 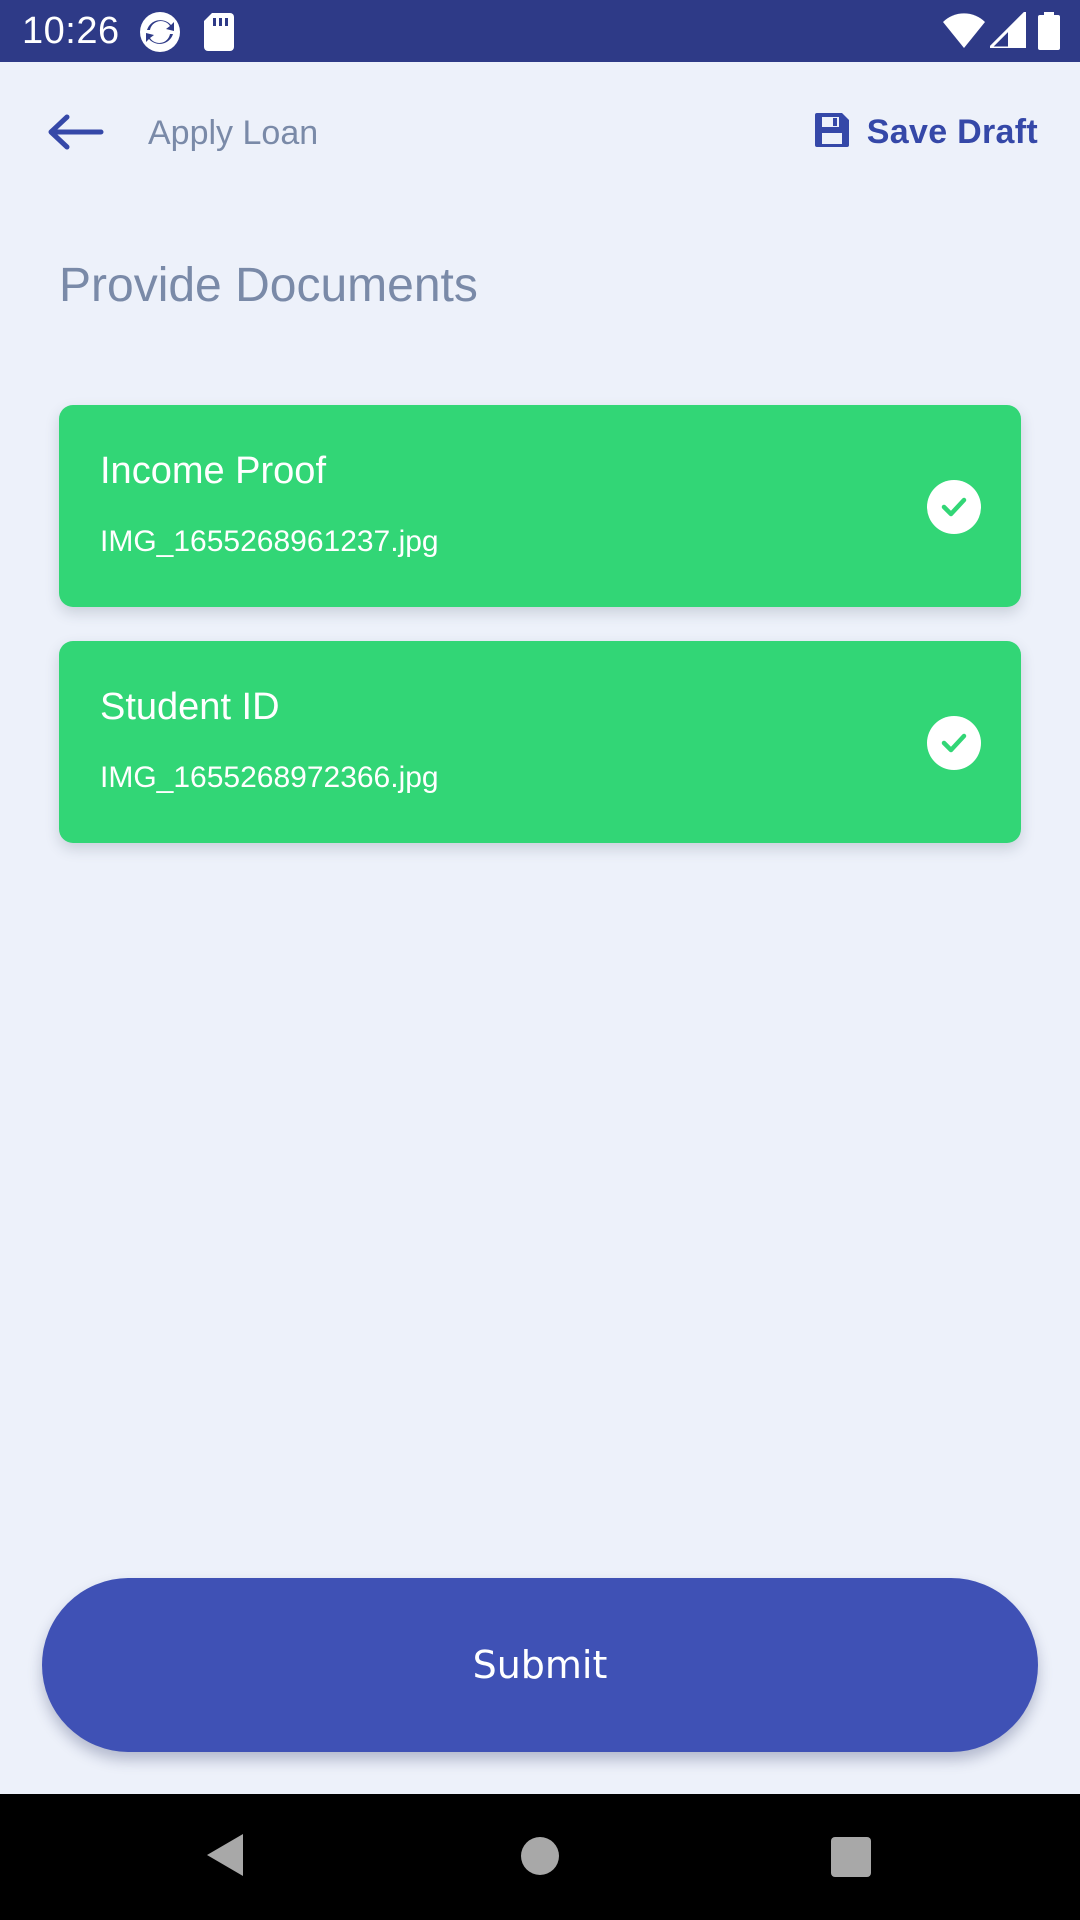 I want to click on page-heading: Provide Documents, so click(x=268, y=285).